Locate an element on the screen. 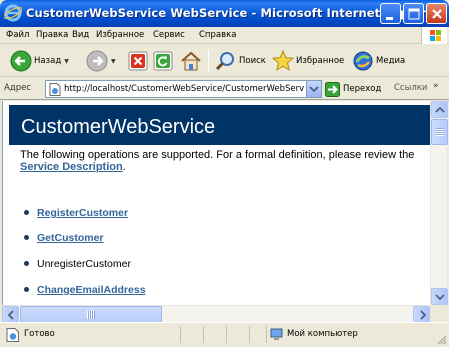 This screenshot has height=347, width=449. list-item: UnregisterCustomer is located at coordinates (77, 264).